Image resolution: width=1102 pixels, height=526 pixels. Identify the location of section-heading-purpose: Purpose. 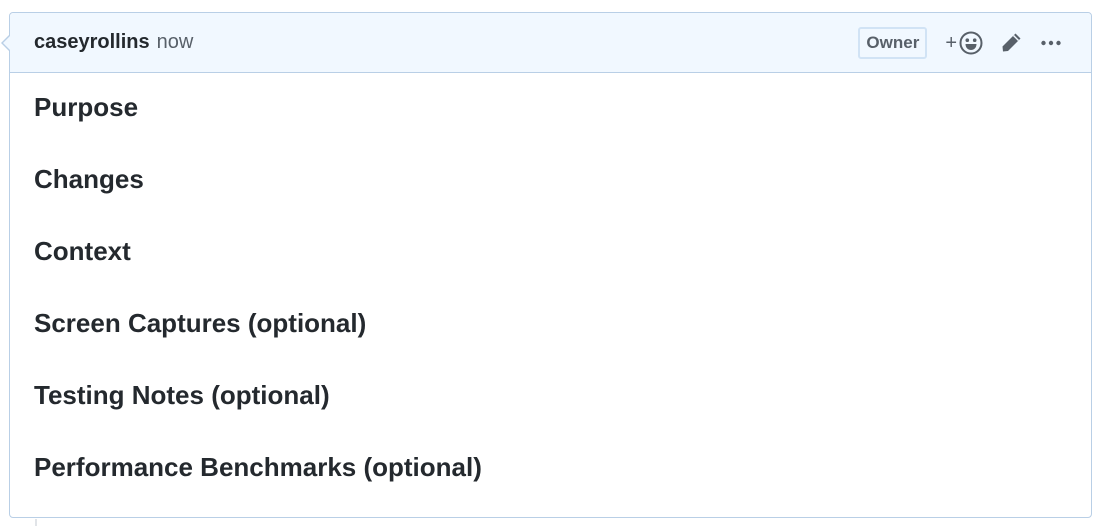
(86, 107).